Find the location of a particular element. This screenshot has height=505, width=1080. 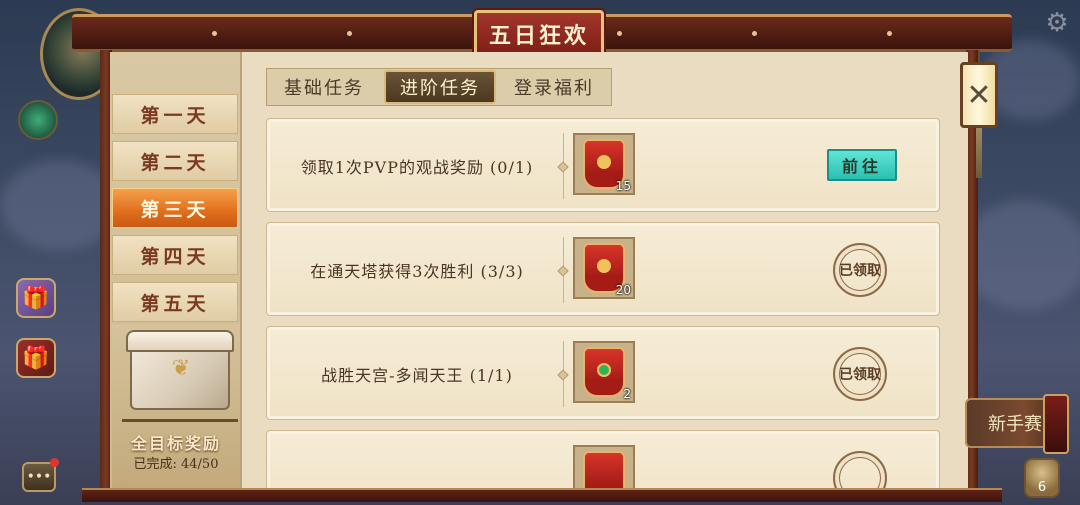

day-tab-5: 第五天 is located at coordinates (175, 302).